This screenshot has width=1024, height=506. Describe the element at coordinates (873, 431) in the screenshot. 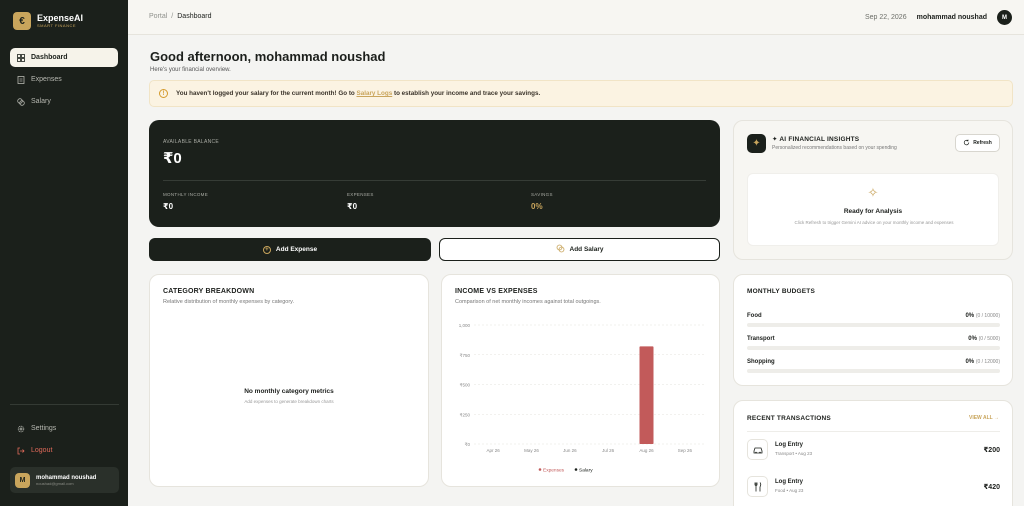

I see `transactions-divider` at that location.